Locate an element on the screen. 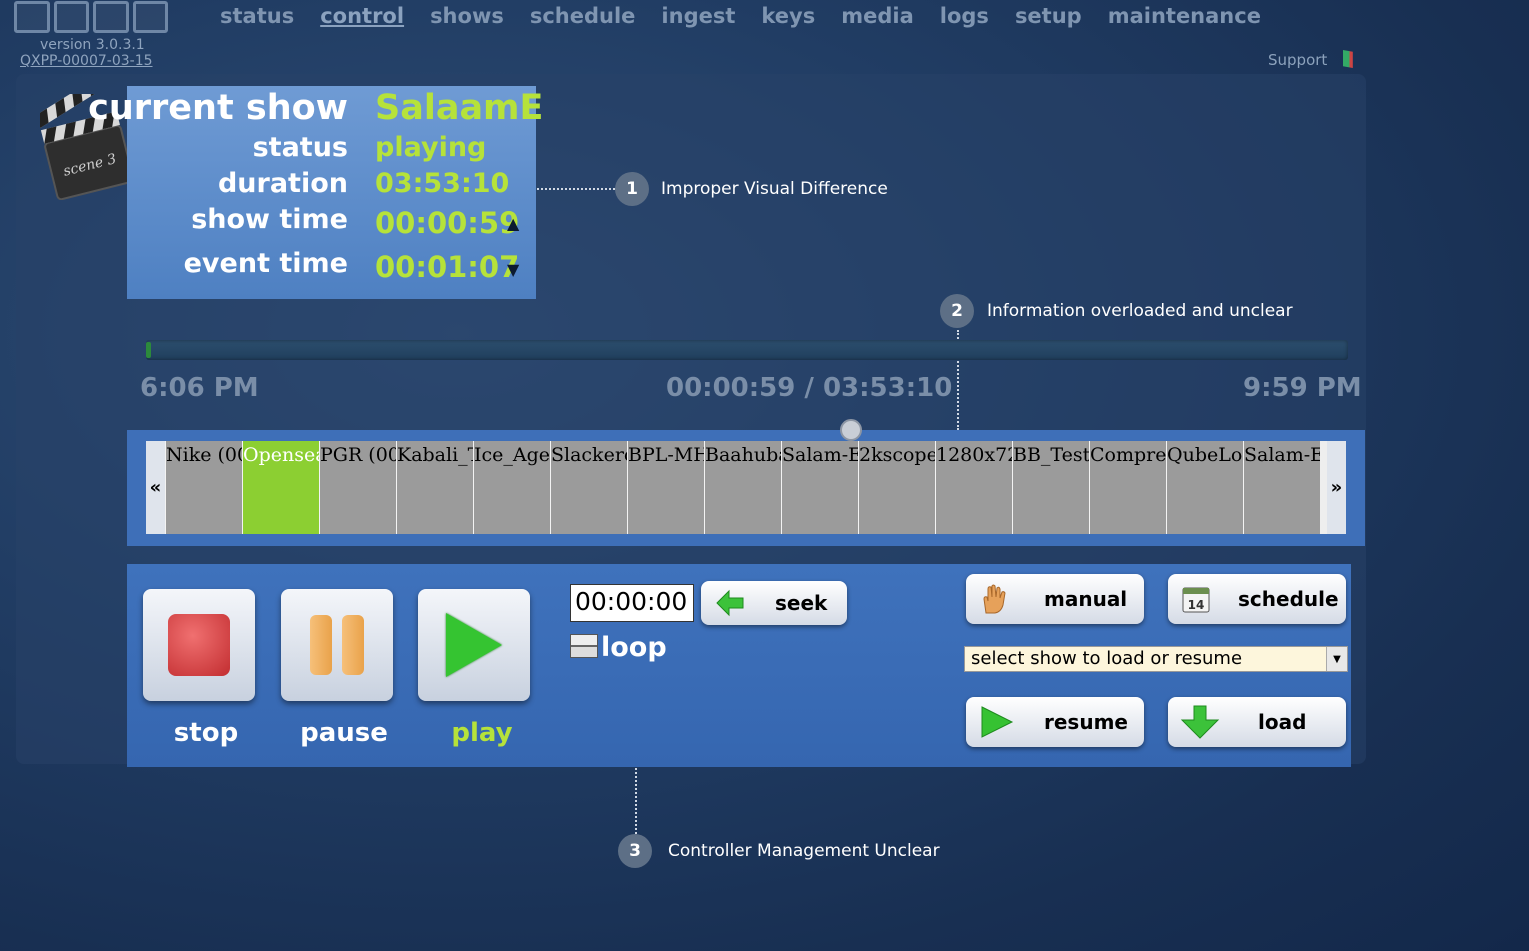 The width and height of the screenshot is (1529, 951). show-progress-bar is located at coordinates (747, 350).